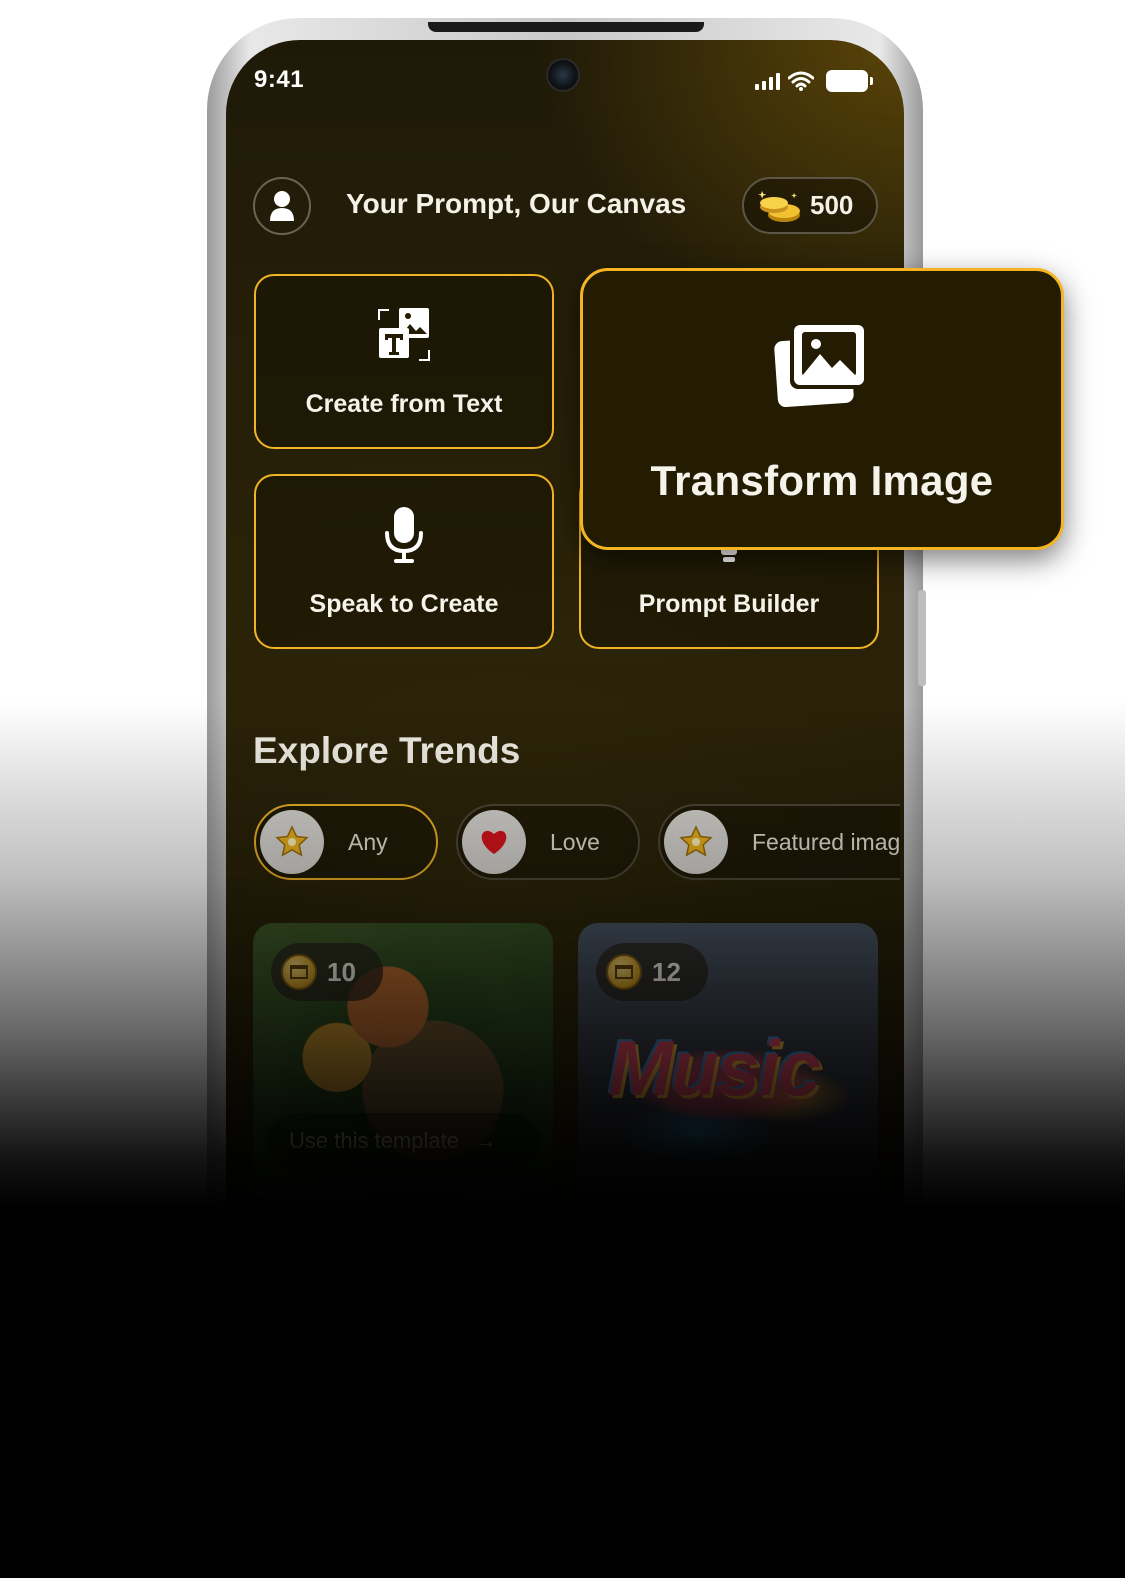 The image size is (1125, 1578). Describe the element at coordinates (548, 842) in the screenshot. I see `chip-love: Love` at that location.